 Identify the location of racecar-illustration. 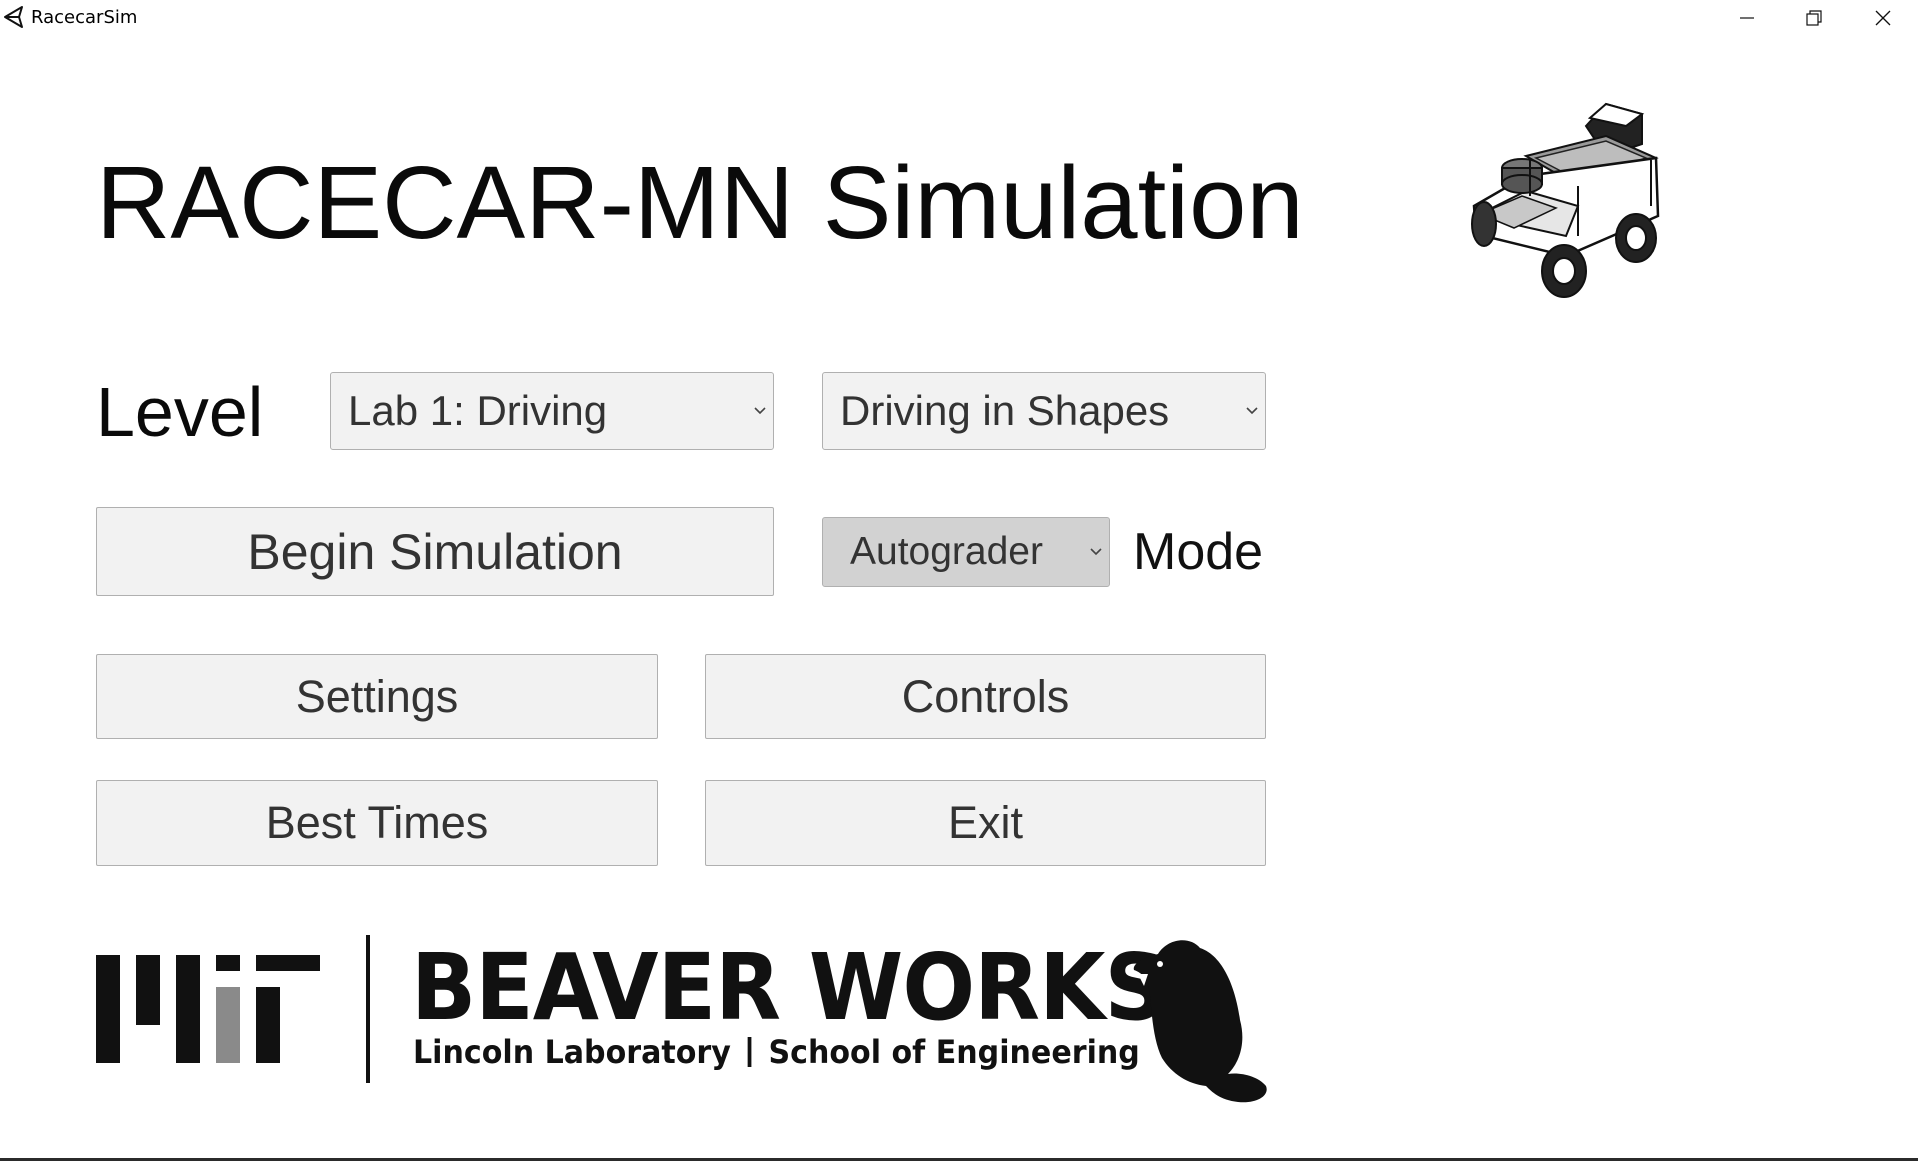
(1565, 200).